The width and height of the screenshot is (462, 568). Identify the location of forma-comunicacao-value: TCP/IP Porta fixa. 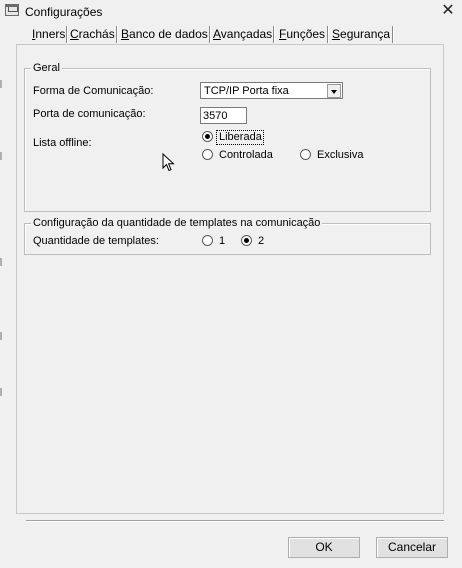
(246, 91).